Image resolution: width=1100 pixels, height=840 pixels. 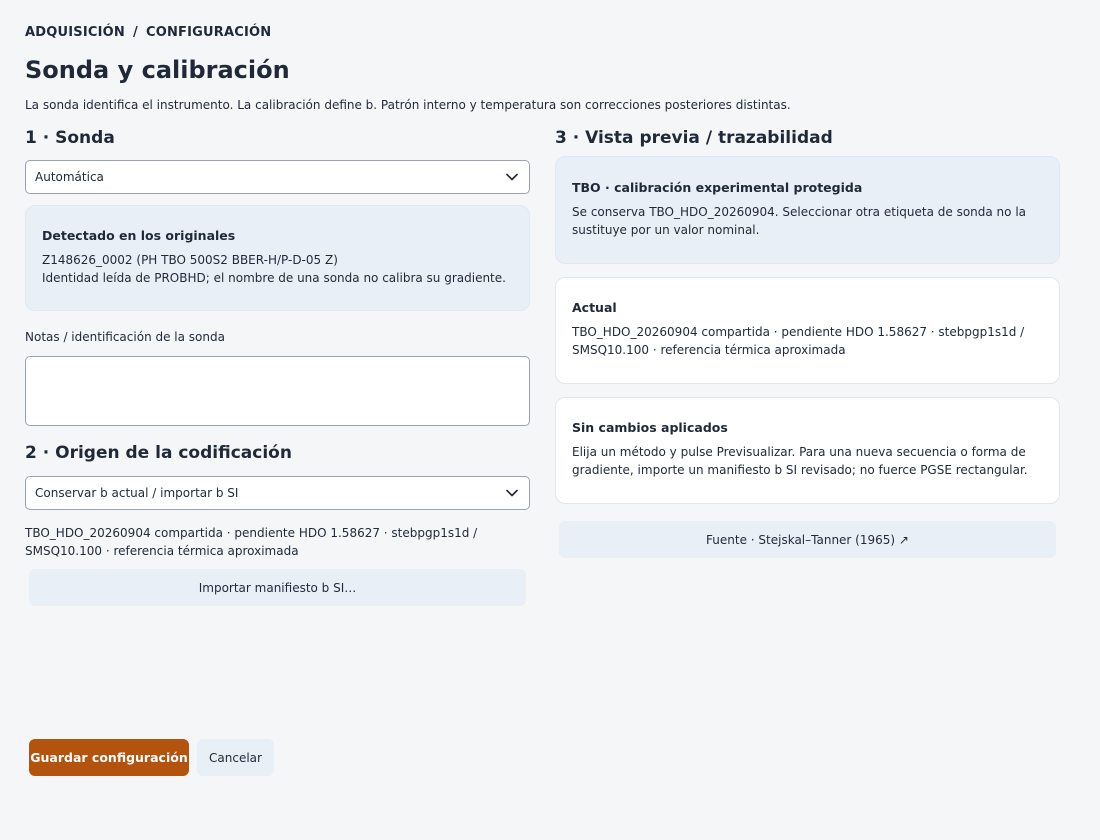 What do you see at coordinates (717, 187) in the screenshot?
I see `protected-calibration-title: TBO · calibración experimental protegida` at bounding box center [717, 187].